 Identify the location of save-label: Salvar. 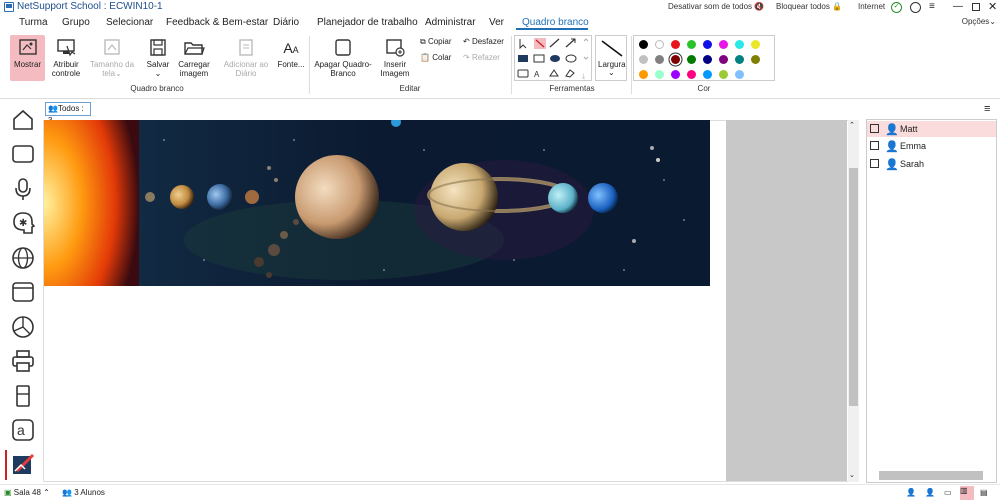
(158, 64).